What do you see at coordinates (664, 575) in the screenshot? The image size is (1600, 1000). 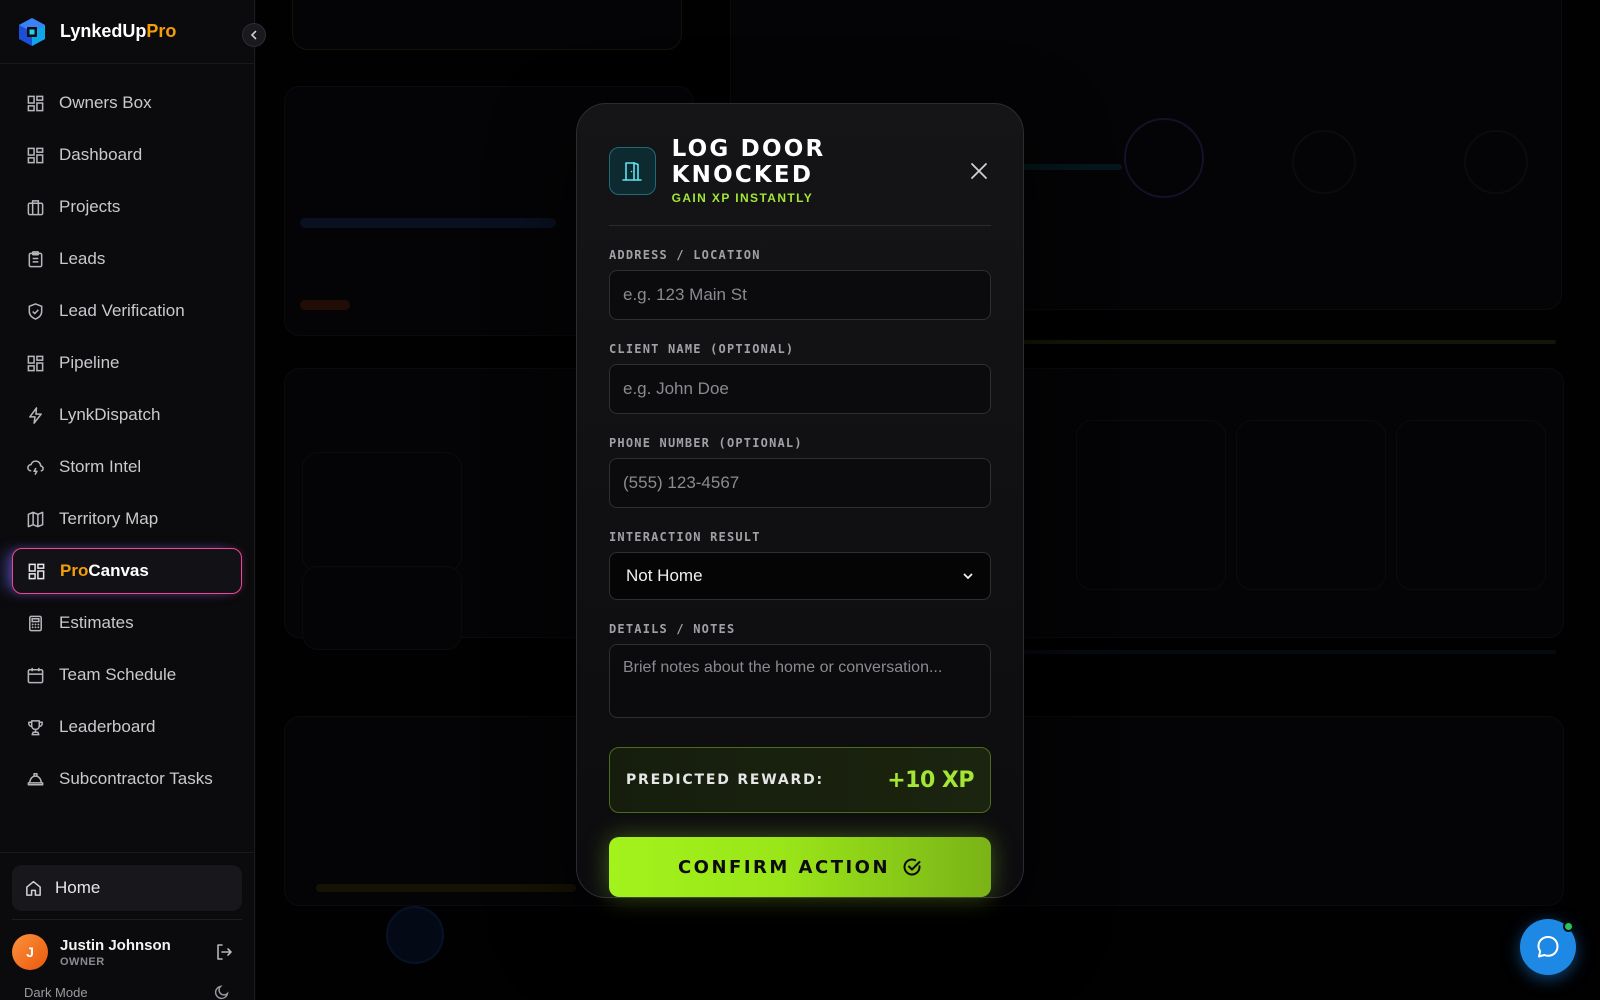 I see `interaction-result-value: Not Home` at bounding box center [664, 575].